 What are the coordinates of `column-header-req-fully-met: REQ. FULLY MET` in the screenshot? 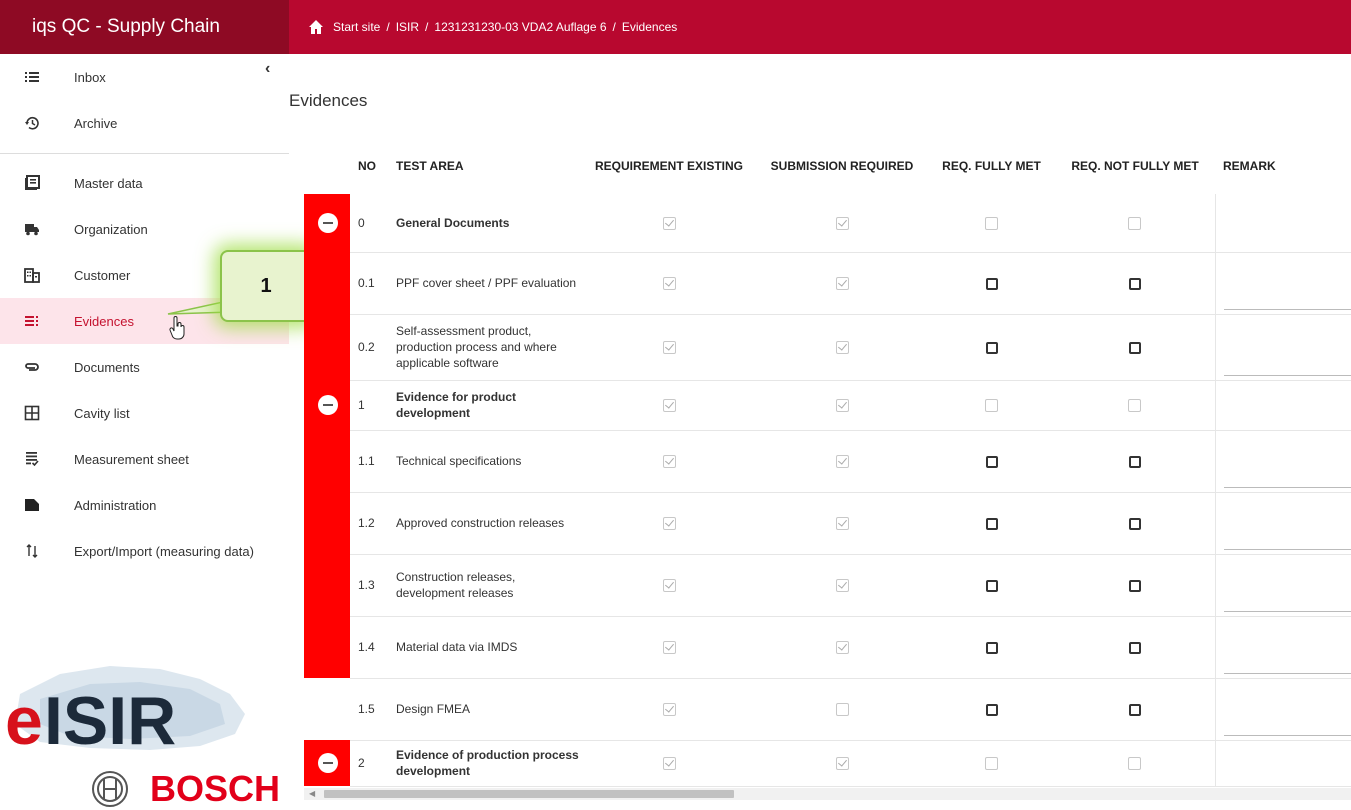 It's located at (991, 166).